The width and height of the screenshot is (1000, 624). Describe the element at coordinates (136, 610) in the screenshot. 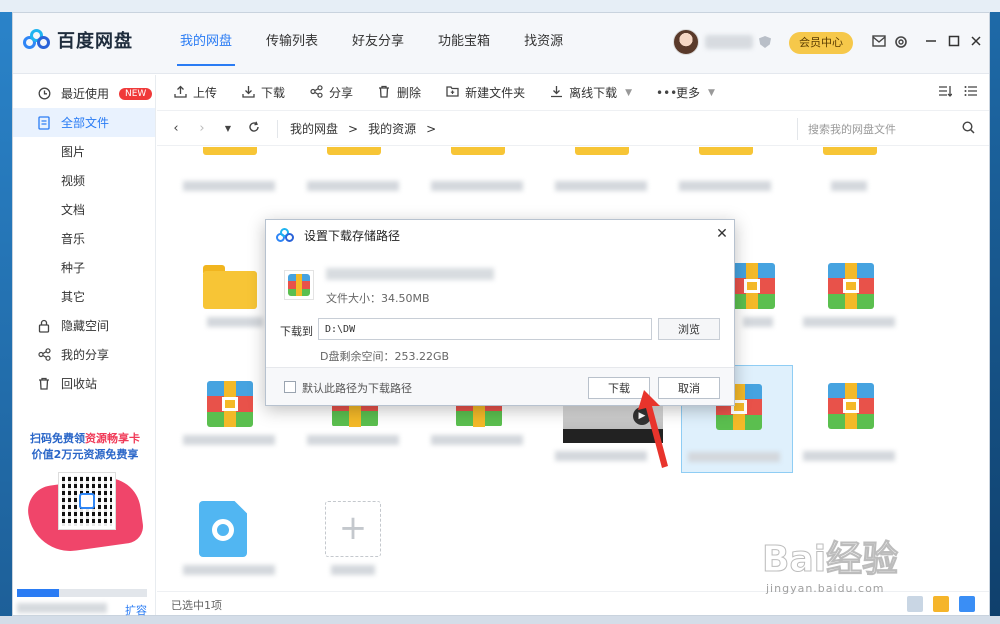

I see `expand-storage-link: 扩容` at that location.